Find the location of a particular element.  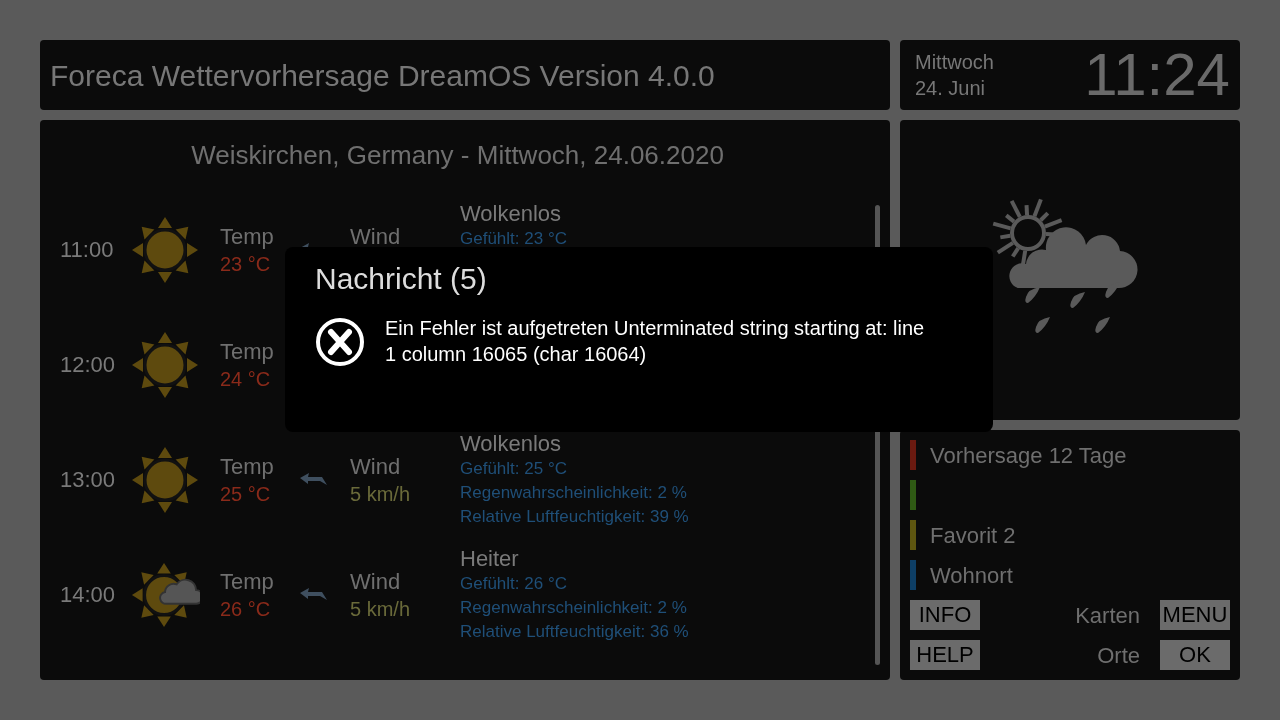

temp-value: 24 °C is located at coordinates (246, 379).